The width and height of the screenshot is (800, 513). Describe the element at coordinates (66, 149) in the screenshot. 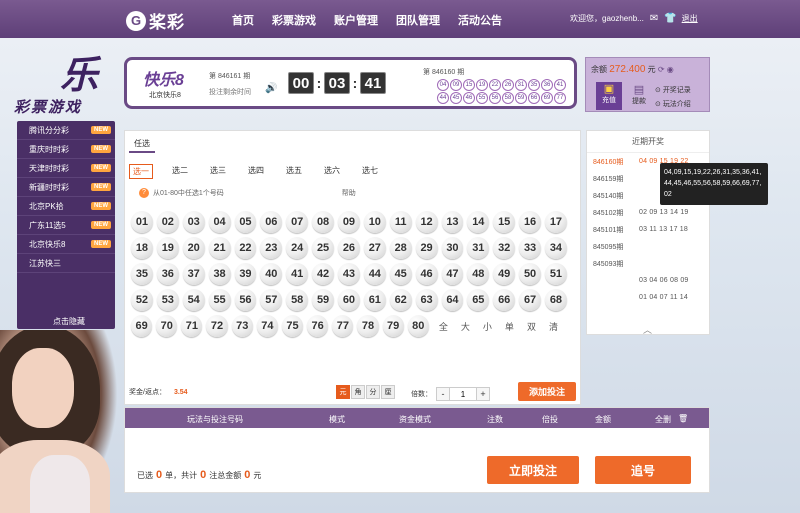

I see `sidebar-item: 重庆时时彩 NEW` at that location.